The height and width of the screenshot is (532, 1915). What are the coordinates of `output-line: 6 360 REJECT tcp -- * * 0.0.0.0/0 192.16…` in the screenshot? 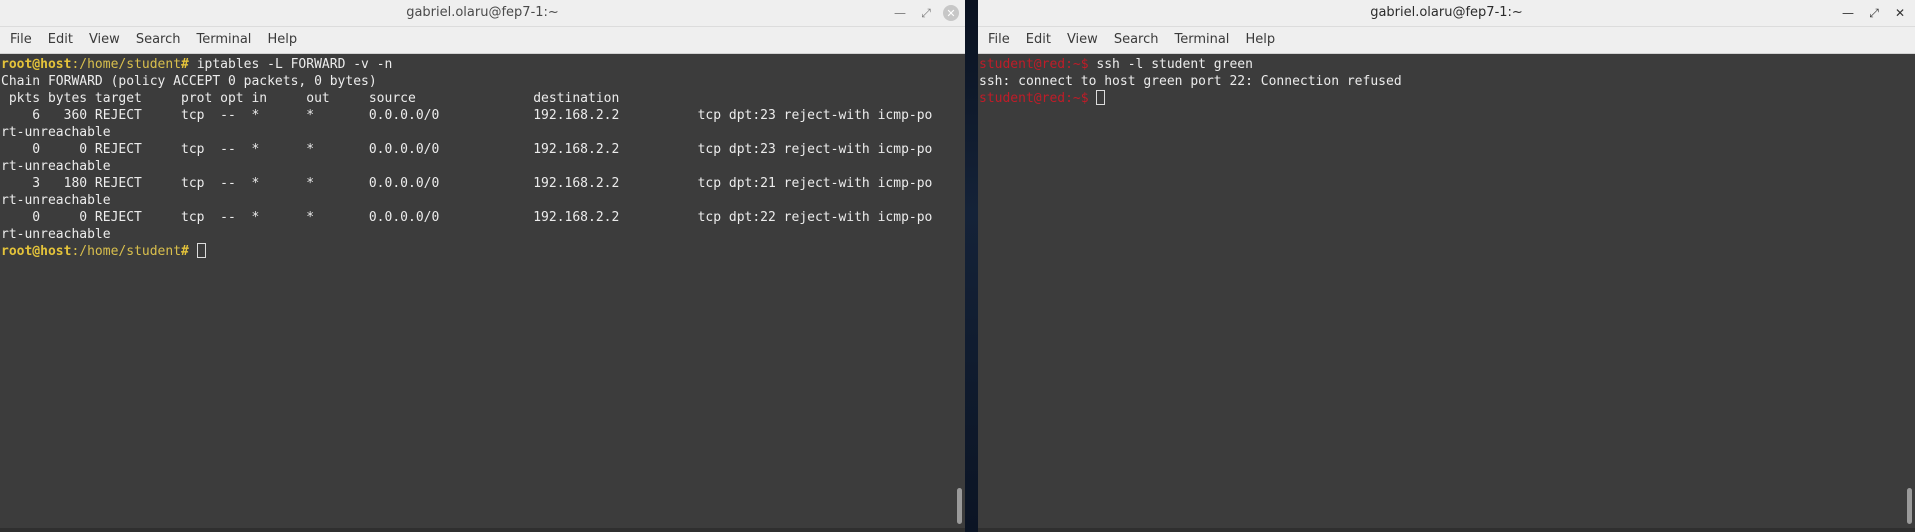 It's located at (467, 115).